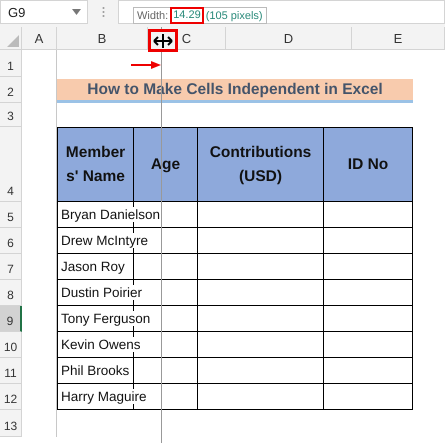 This screenshot has width=445, height=443. What do you see at coordinates (11, 215) in the screenshot?
I see `row-header: 5` at bounding box center [11, 215].